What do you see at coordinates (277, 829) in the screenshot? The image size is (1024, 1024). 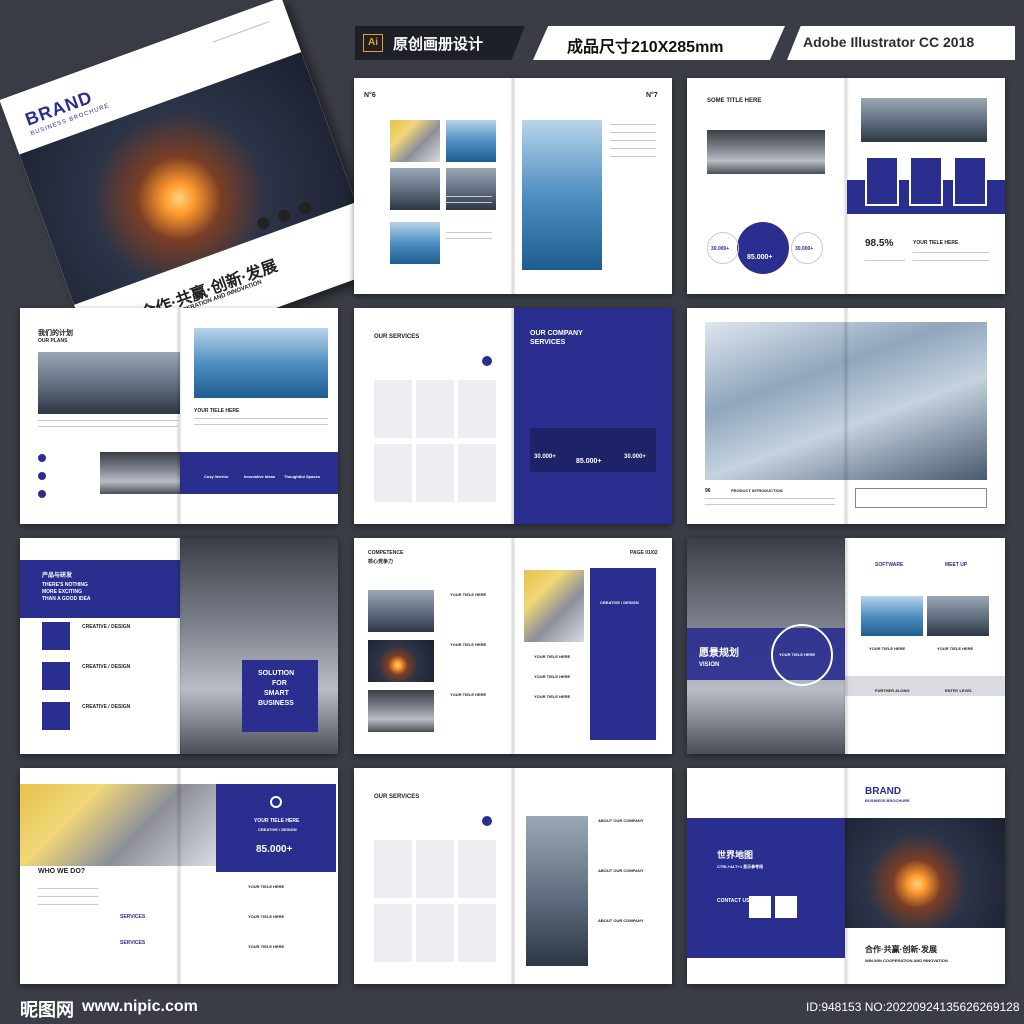 I see `who-panel-sub: CREATIVE / DESIGN` at bounding box center [277, 829].